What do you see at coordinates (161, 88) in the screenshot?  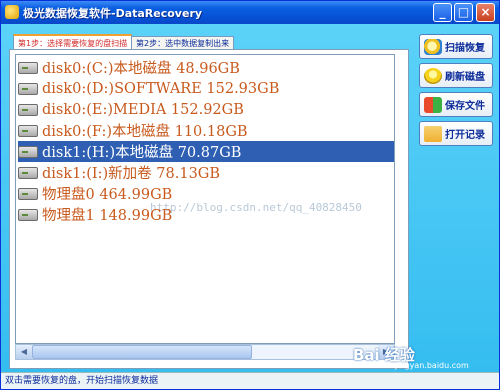 I see `disk-label: disk0:(D:)SOFTWARE 152.93GB` at bounding box center [161, 88].